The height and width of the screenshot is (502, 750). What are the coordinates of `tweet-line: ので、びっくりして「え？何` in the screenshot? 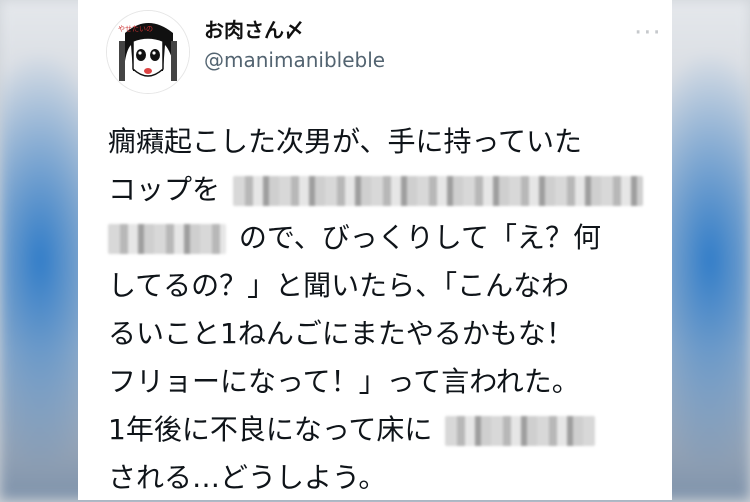 It's located at (388, 238).